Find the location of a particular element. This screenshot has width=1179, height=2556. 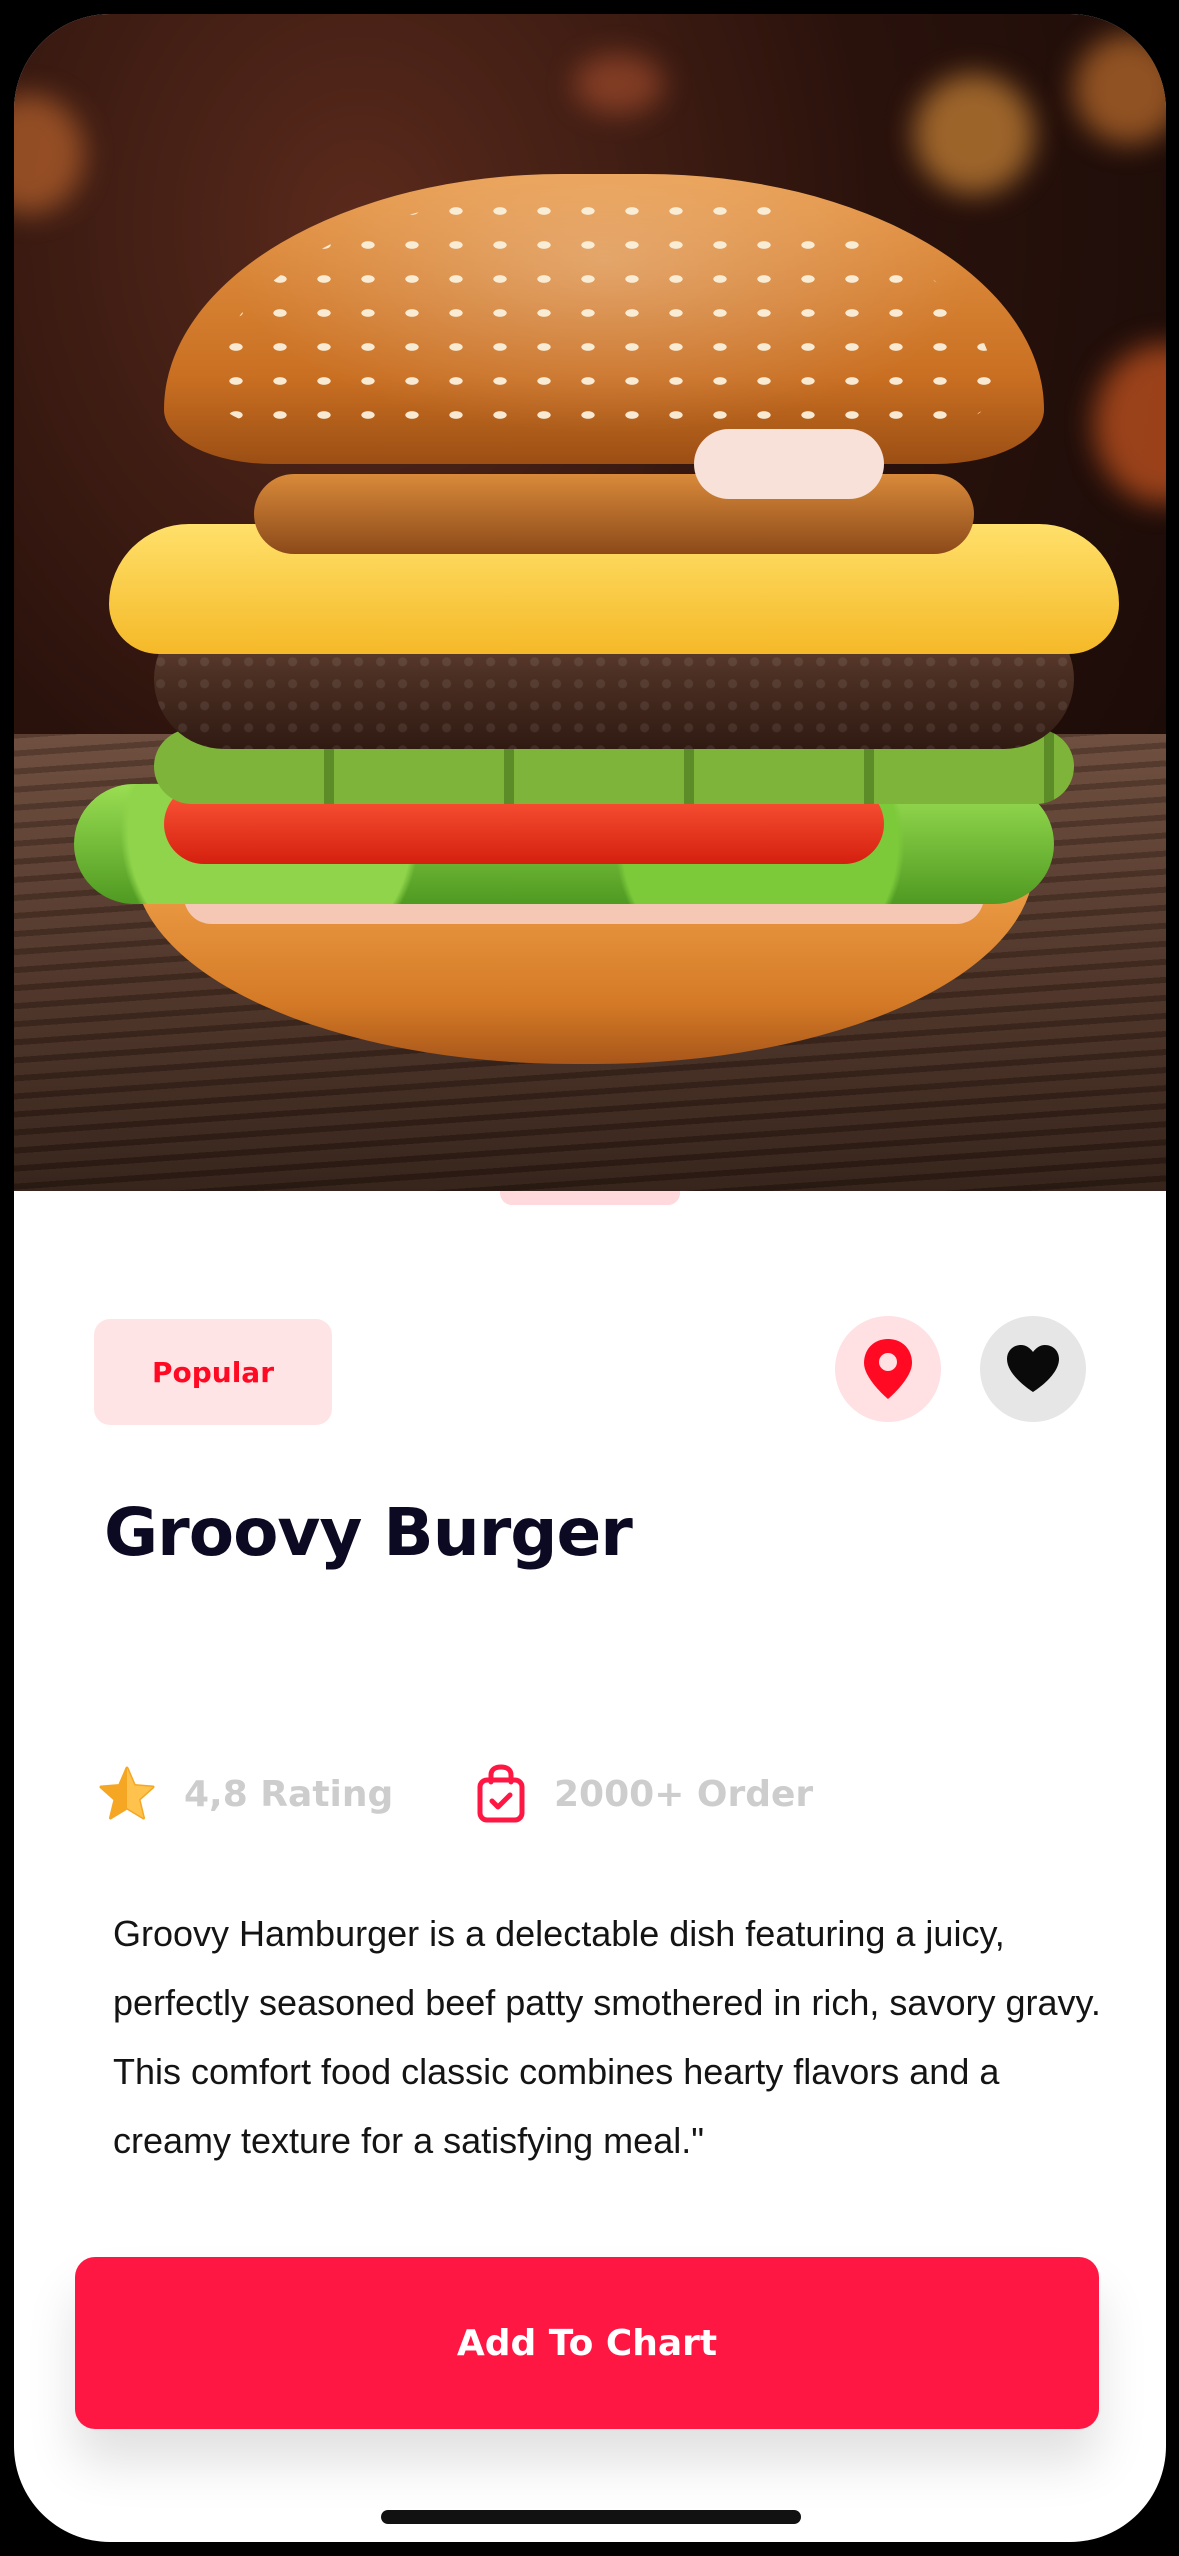

add-to-cart-button: Add To Chart is located at coordinates (587, 2343).